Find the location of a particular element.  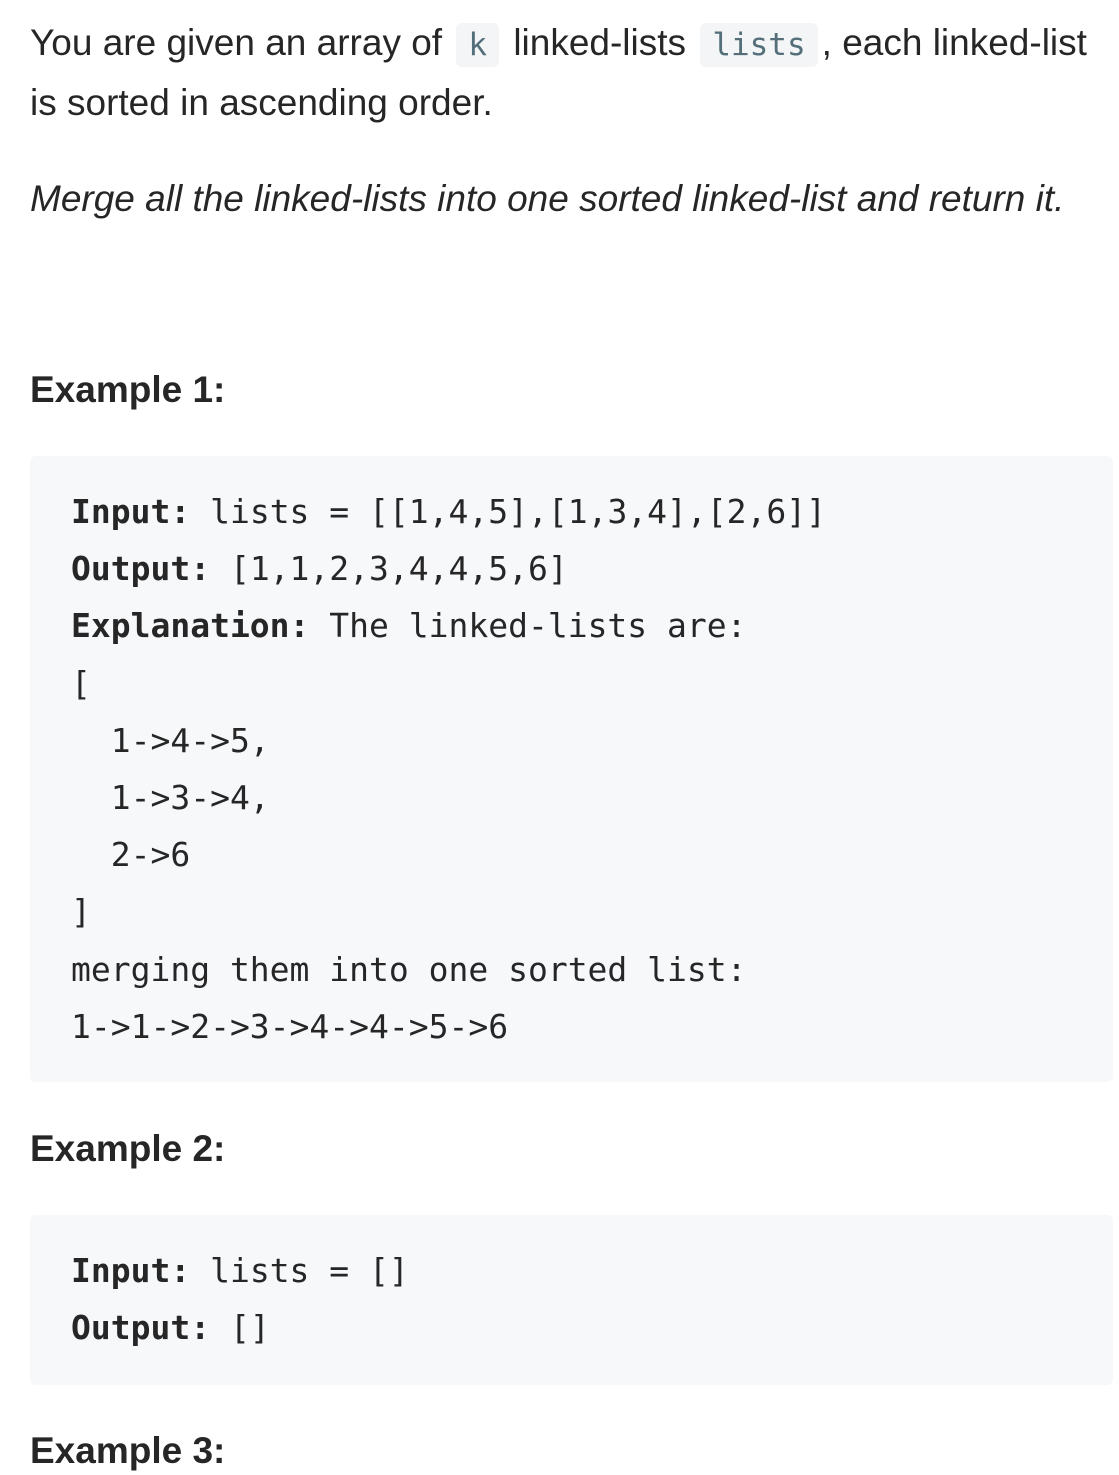

inline-code-lists: lists is located at coordinates (759, 45).